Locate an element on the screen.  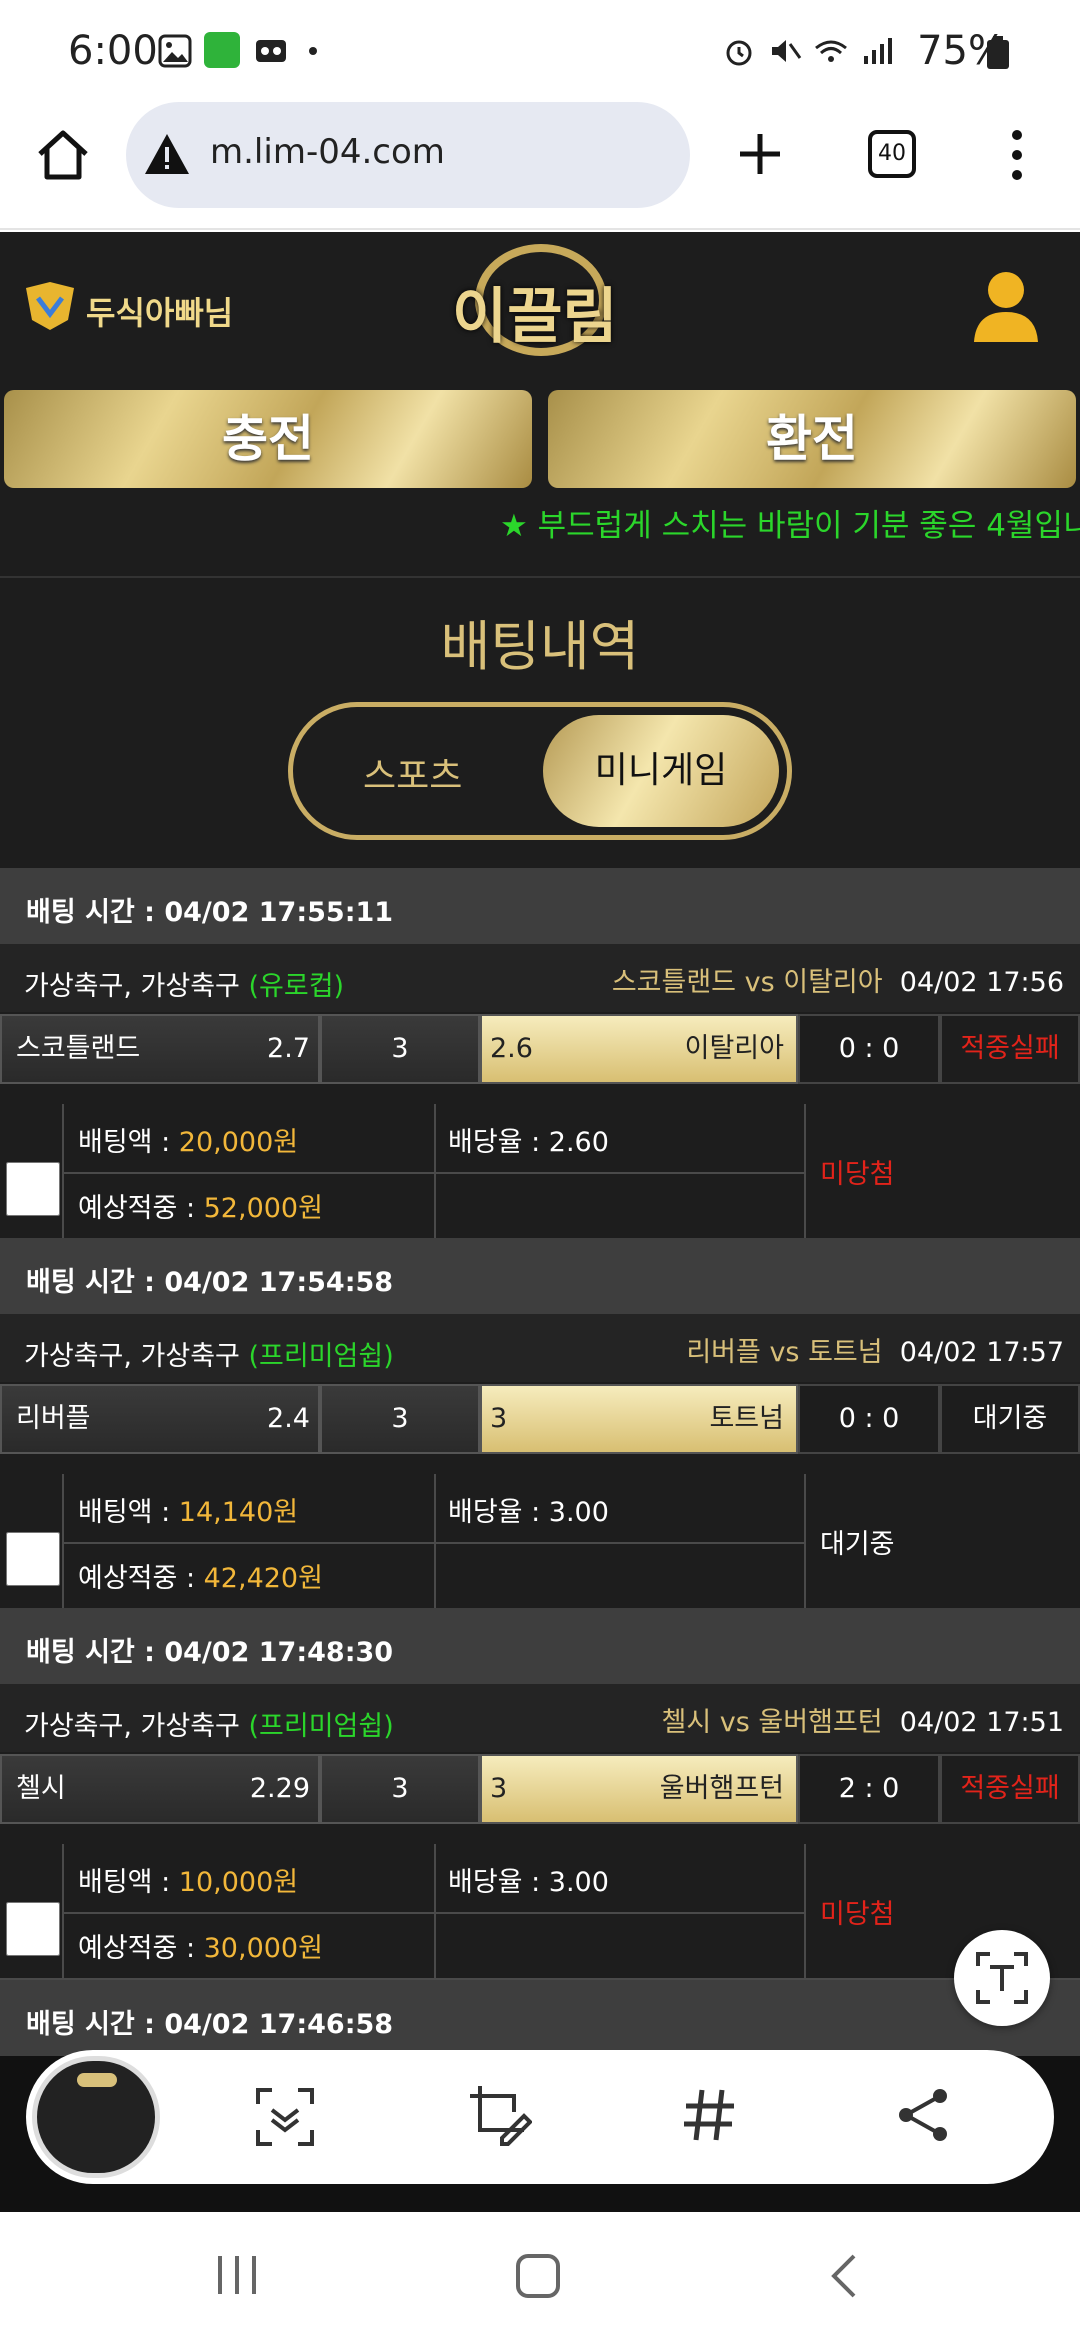
profile-icon is located at coordinates (1006, 306).